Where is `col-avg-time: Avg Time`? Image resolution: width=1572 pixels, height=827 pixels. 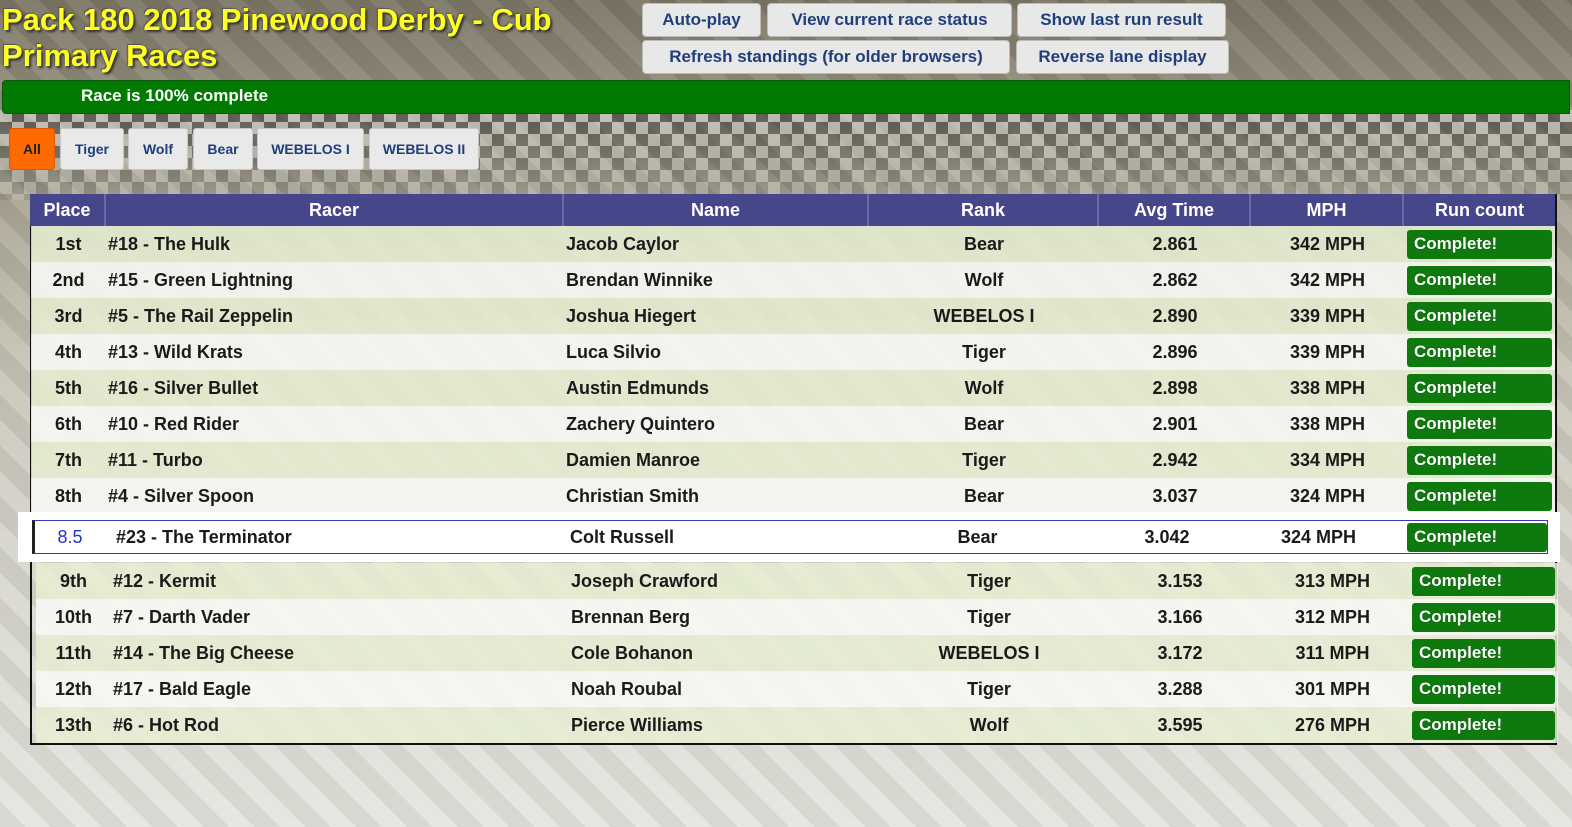
col-avg-time: Avg Time is located at coordinates (1175, 210).